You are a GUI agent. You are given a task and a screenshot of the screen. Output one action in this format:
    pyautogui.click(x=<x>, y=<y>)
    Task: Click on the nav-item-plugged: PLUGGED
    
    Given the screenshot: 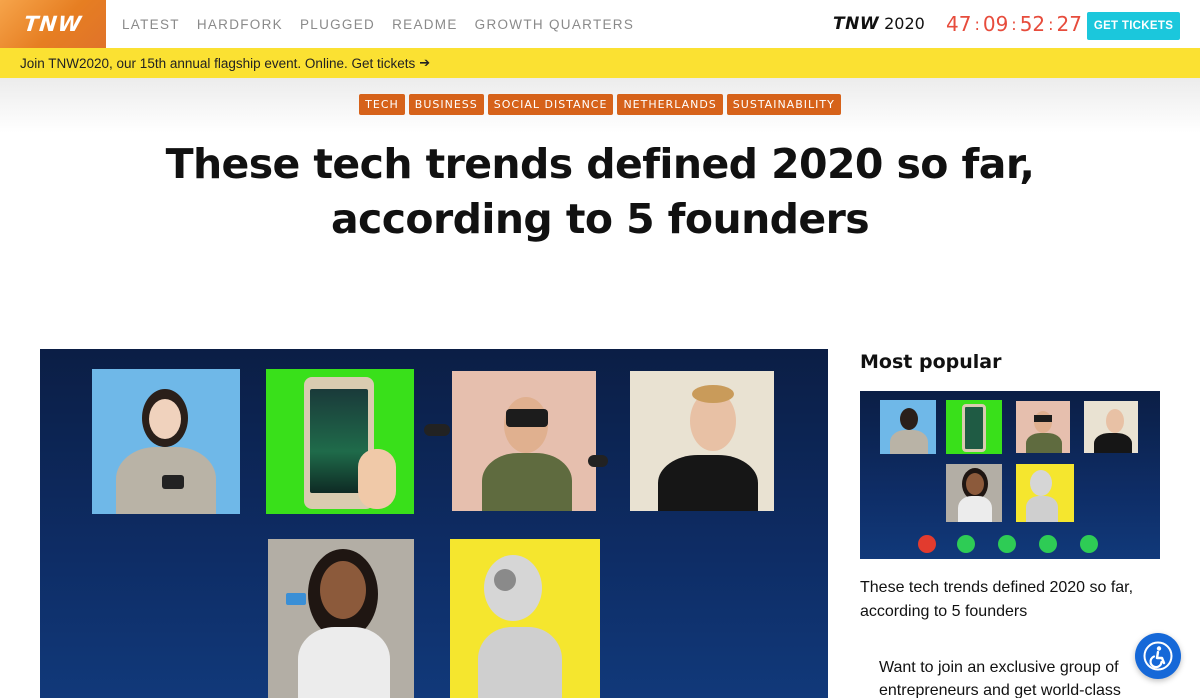 What is the action you would take?
    pyautogui.click(x=337, y=24)
    